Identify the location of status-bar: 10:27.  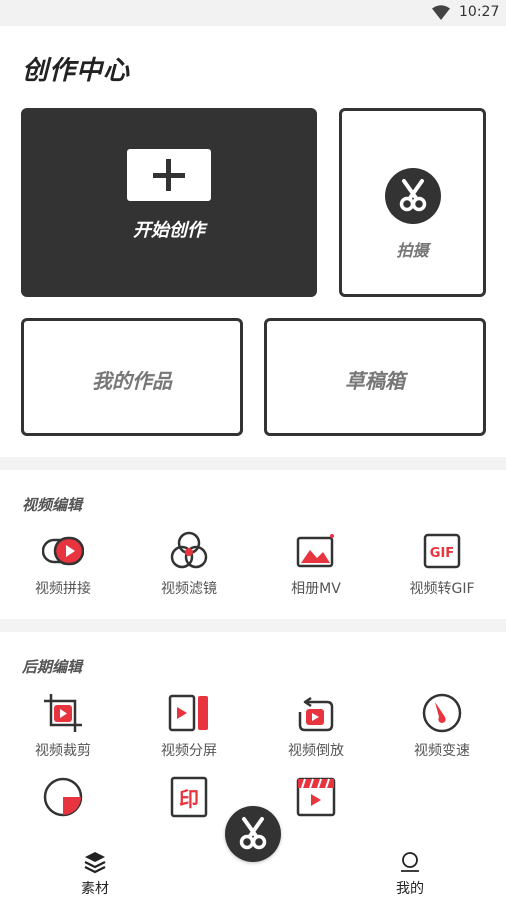
(253, 13).